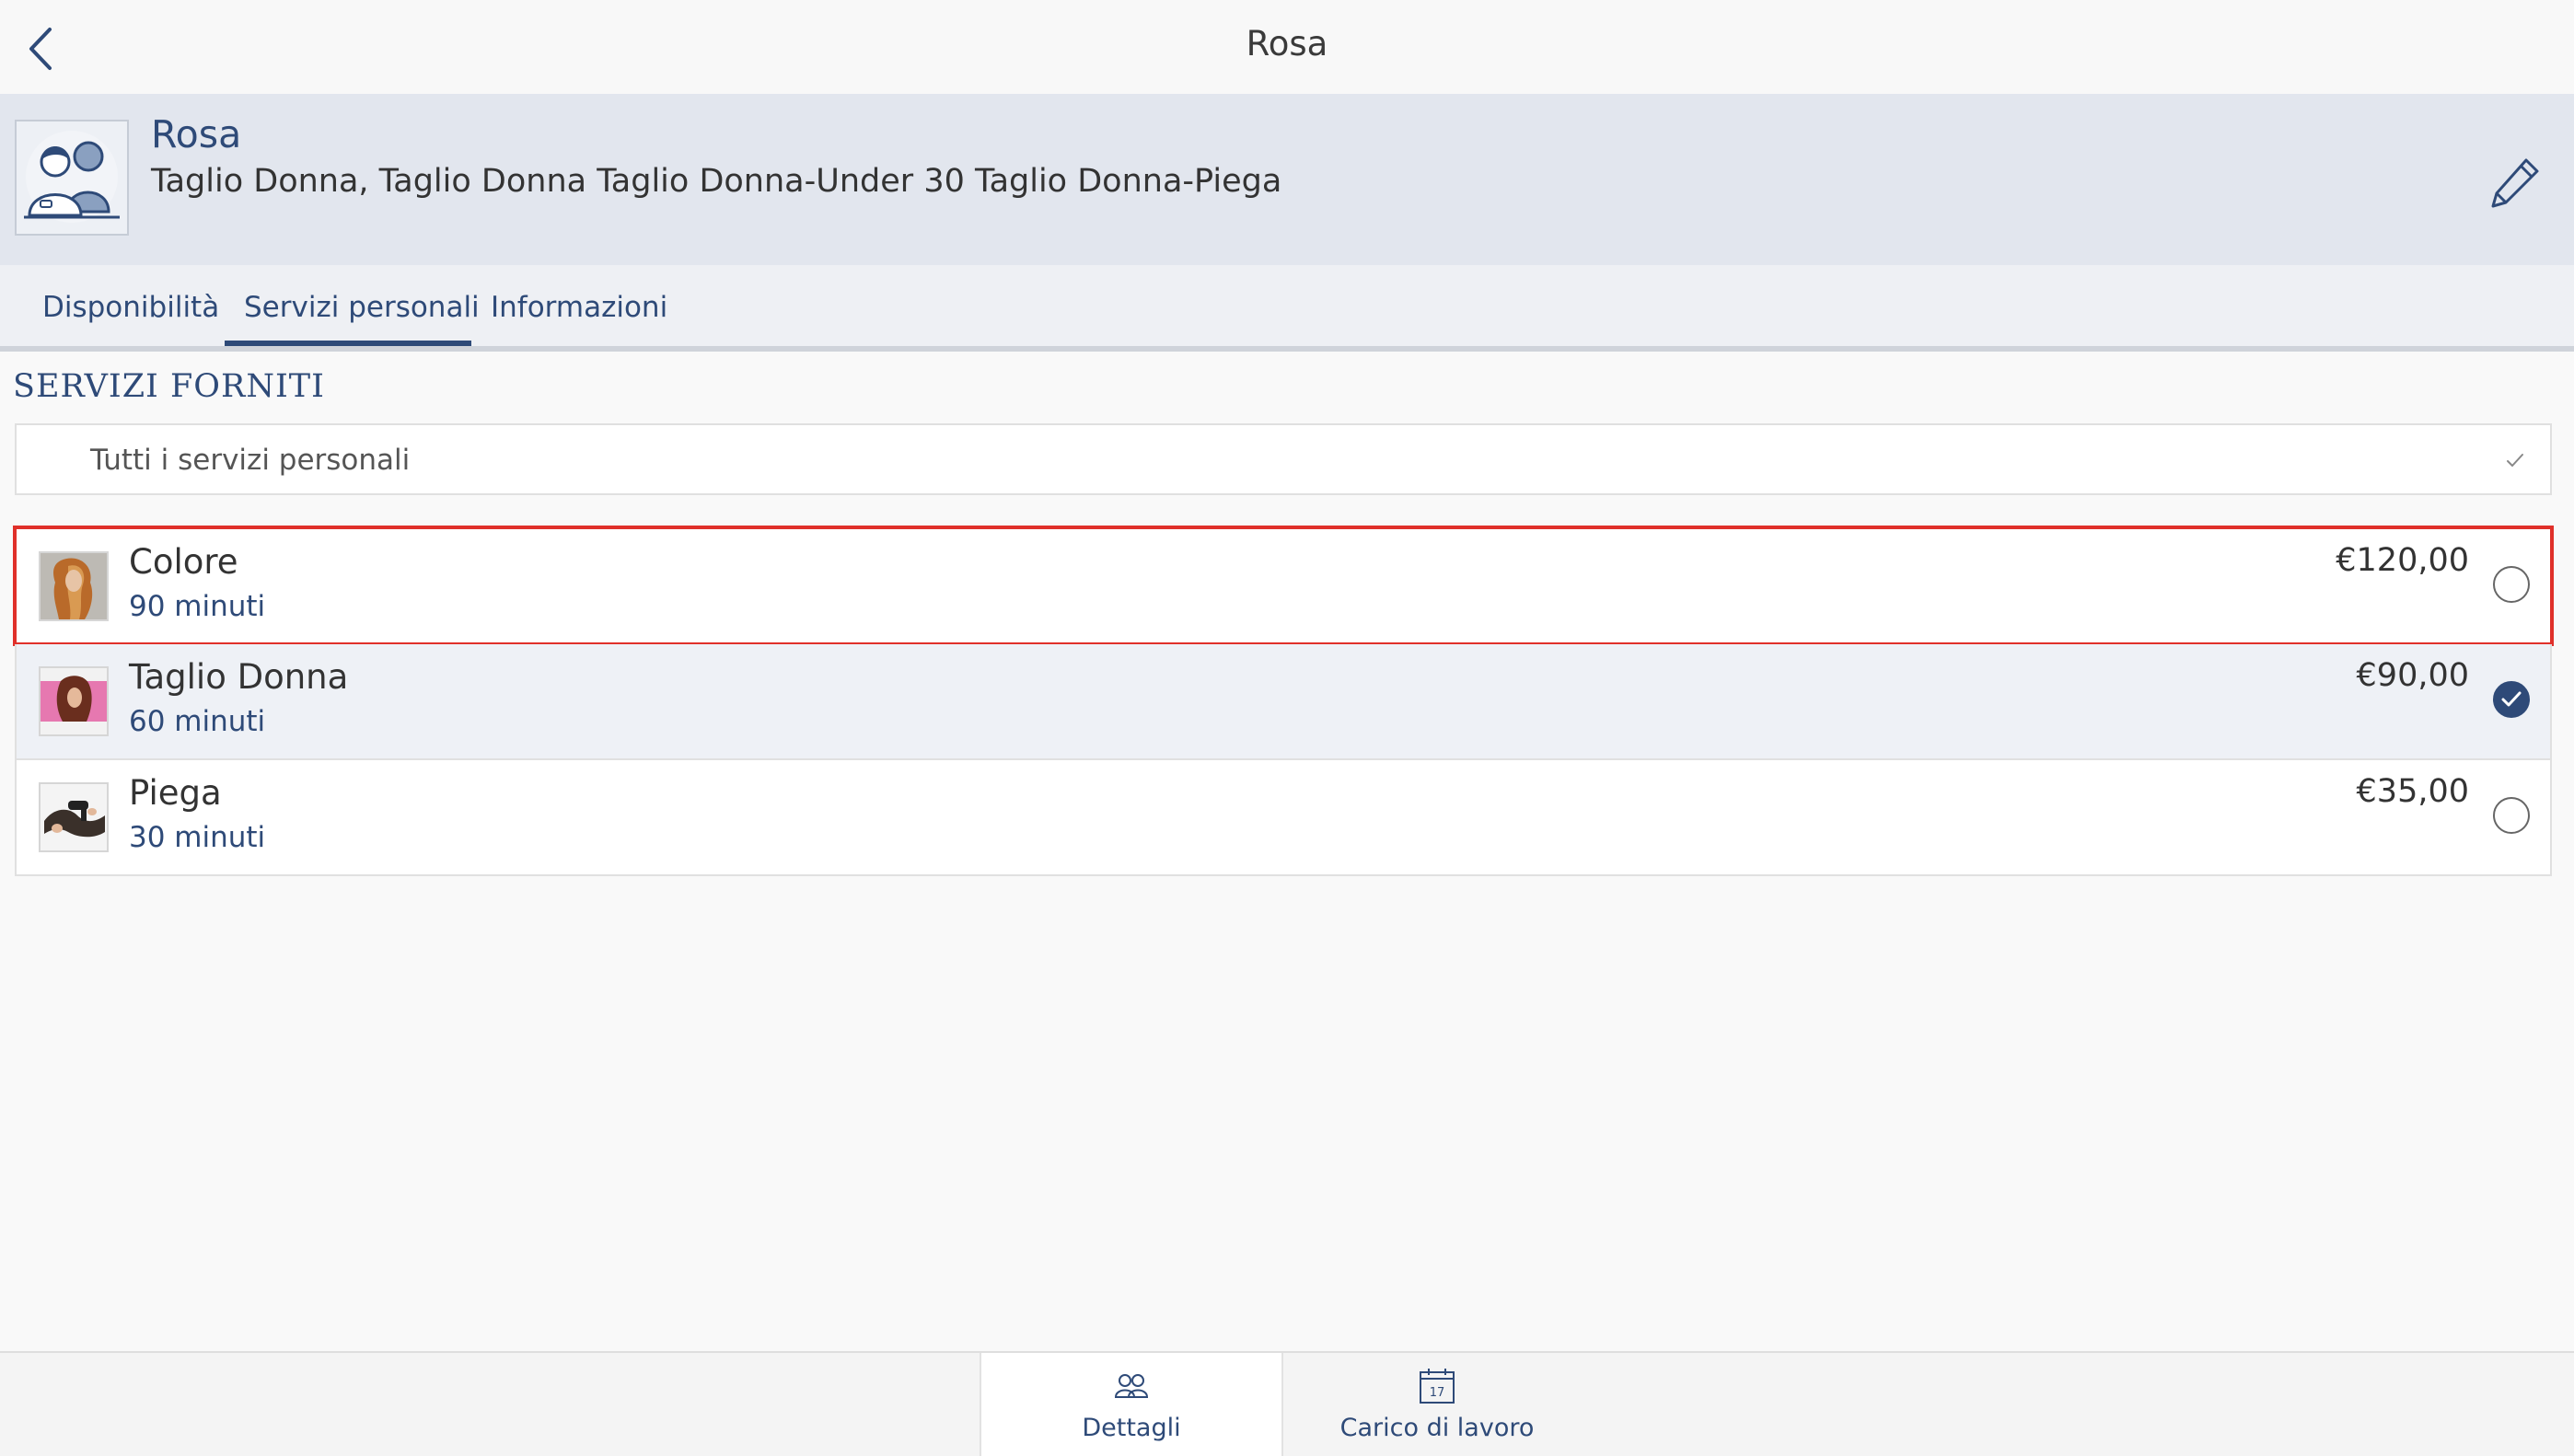  What do you see at coordinates (2412, 675) in the screenshot?
I see `service-price: €90,00` at bounding box center [2412, 675].